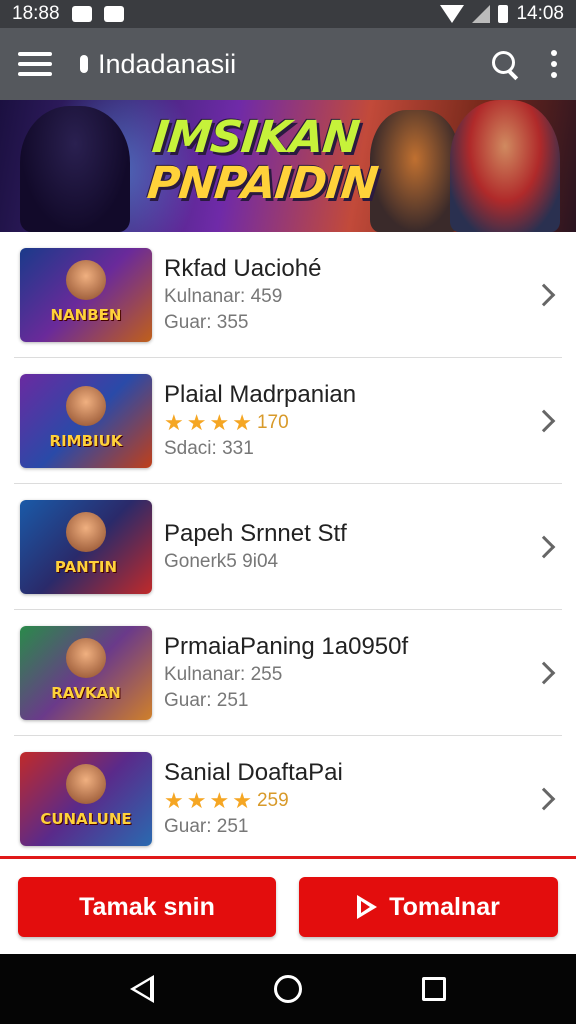 The width and height of the screenshot is (576, 1024). Describe the element at coordinates (286, 646) in the screenshot. I see `item-title: PrmaiaPaning 1a0950f` at that location.